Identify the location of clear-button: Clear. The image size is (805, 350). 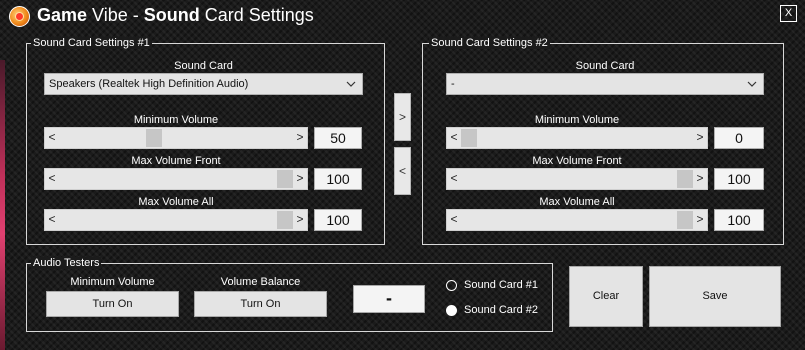
(606, 296).